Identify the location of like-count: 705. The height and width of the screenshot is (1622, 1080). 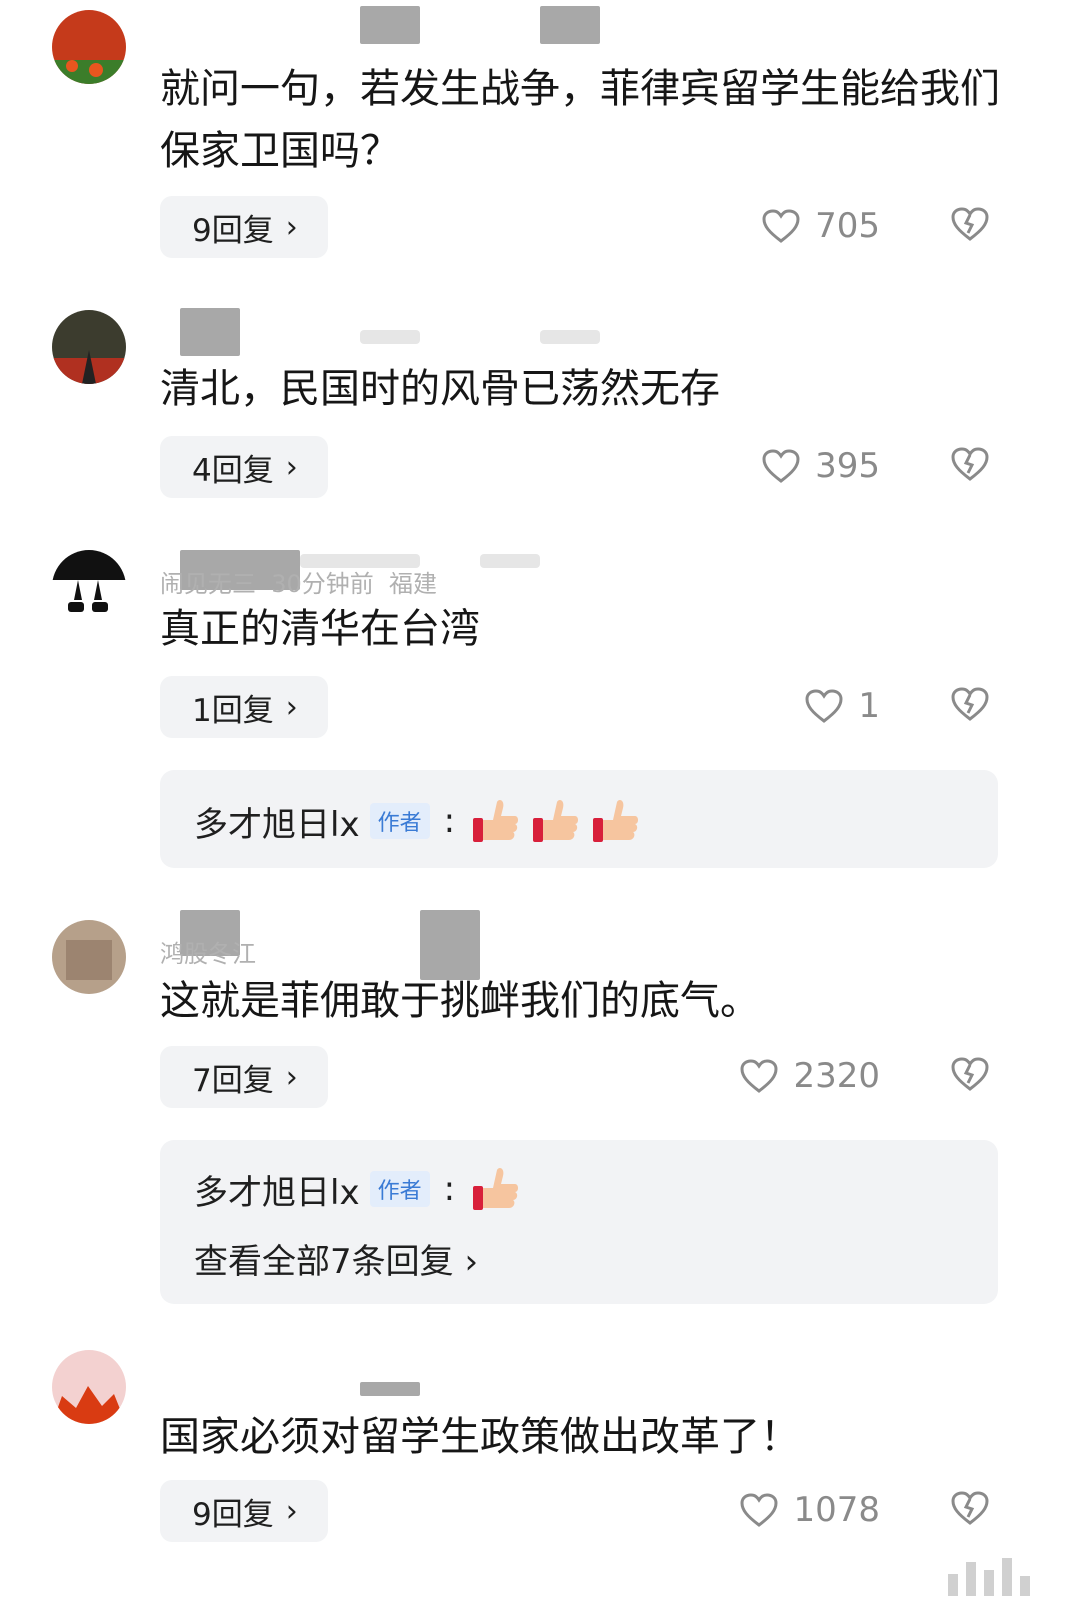
(847, 226).